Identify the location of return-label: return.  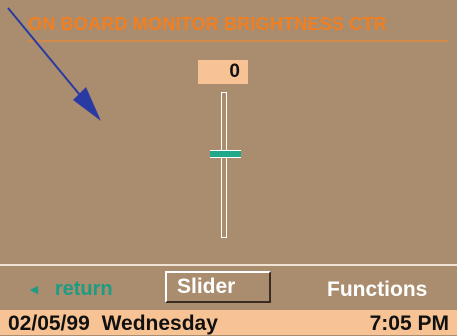
(83, 288).